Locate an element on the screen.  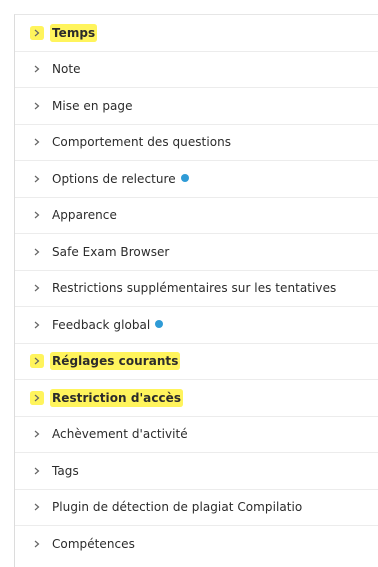
section-label: Restriction d'accès is located at coordinates (117, 397).